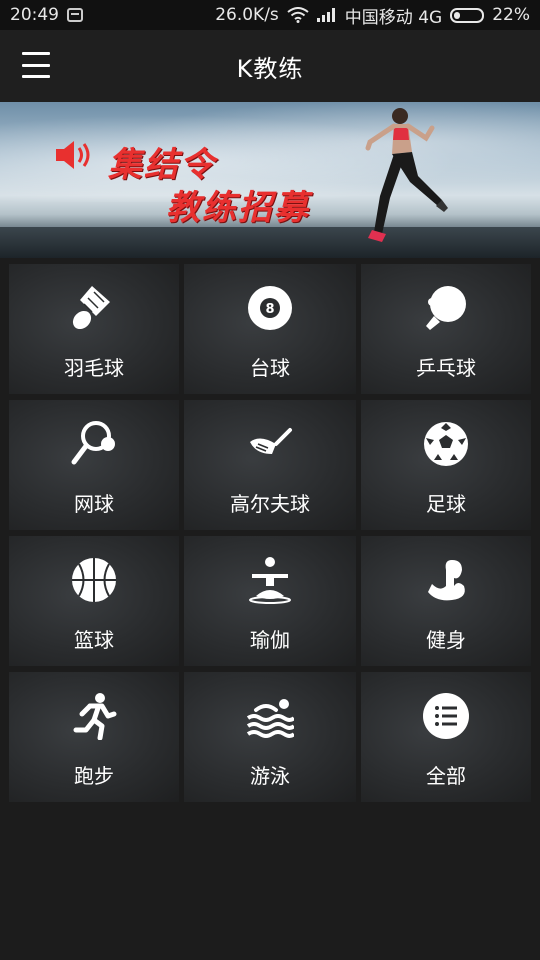 The height and width of the screenshot is (960, 540). What do you see at coordinates (270, 504) in the screenshot?
I see `category-label: 高尔夫球` at bounding box center [270, 504].